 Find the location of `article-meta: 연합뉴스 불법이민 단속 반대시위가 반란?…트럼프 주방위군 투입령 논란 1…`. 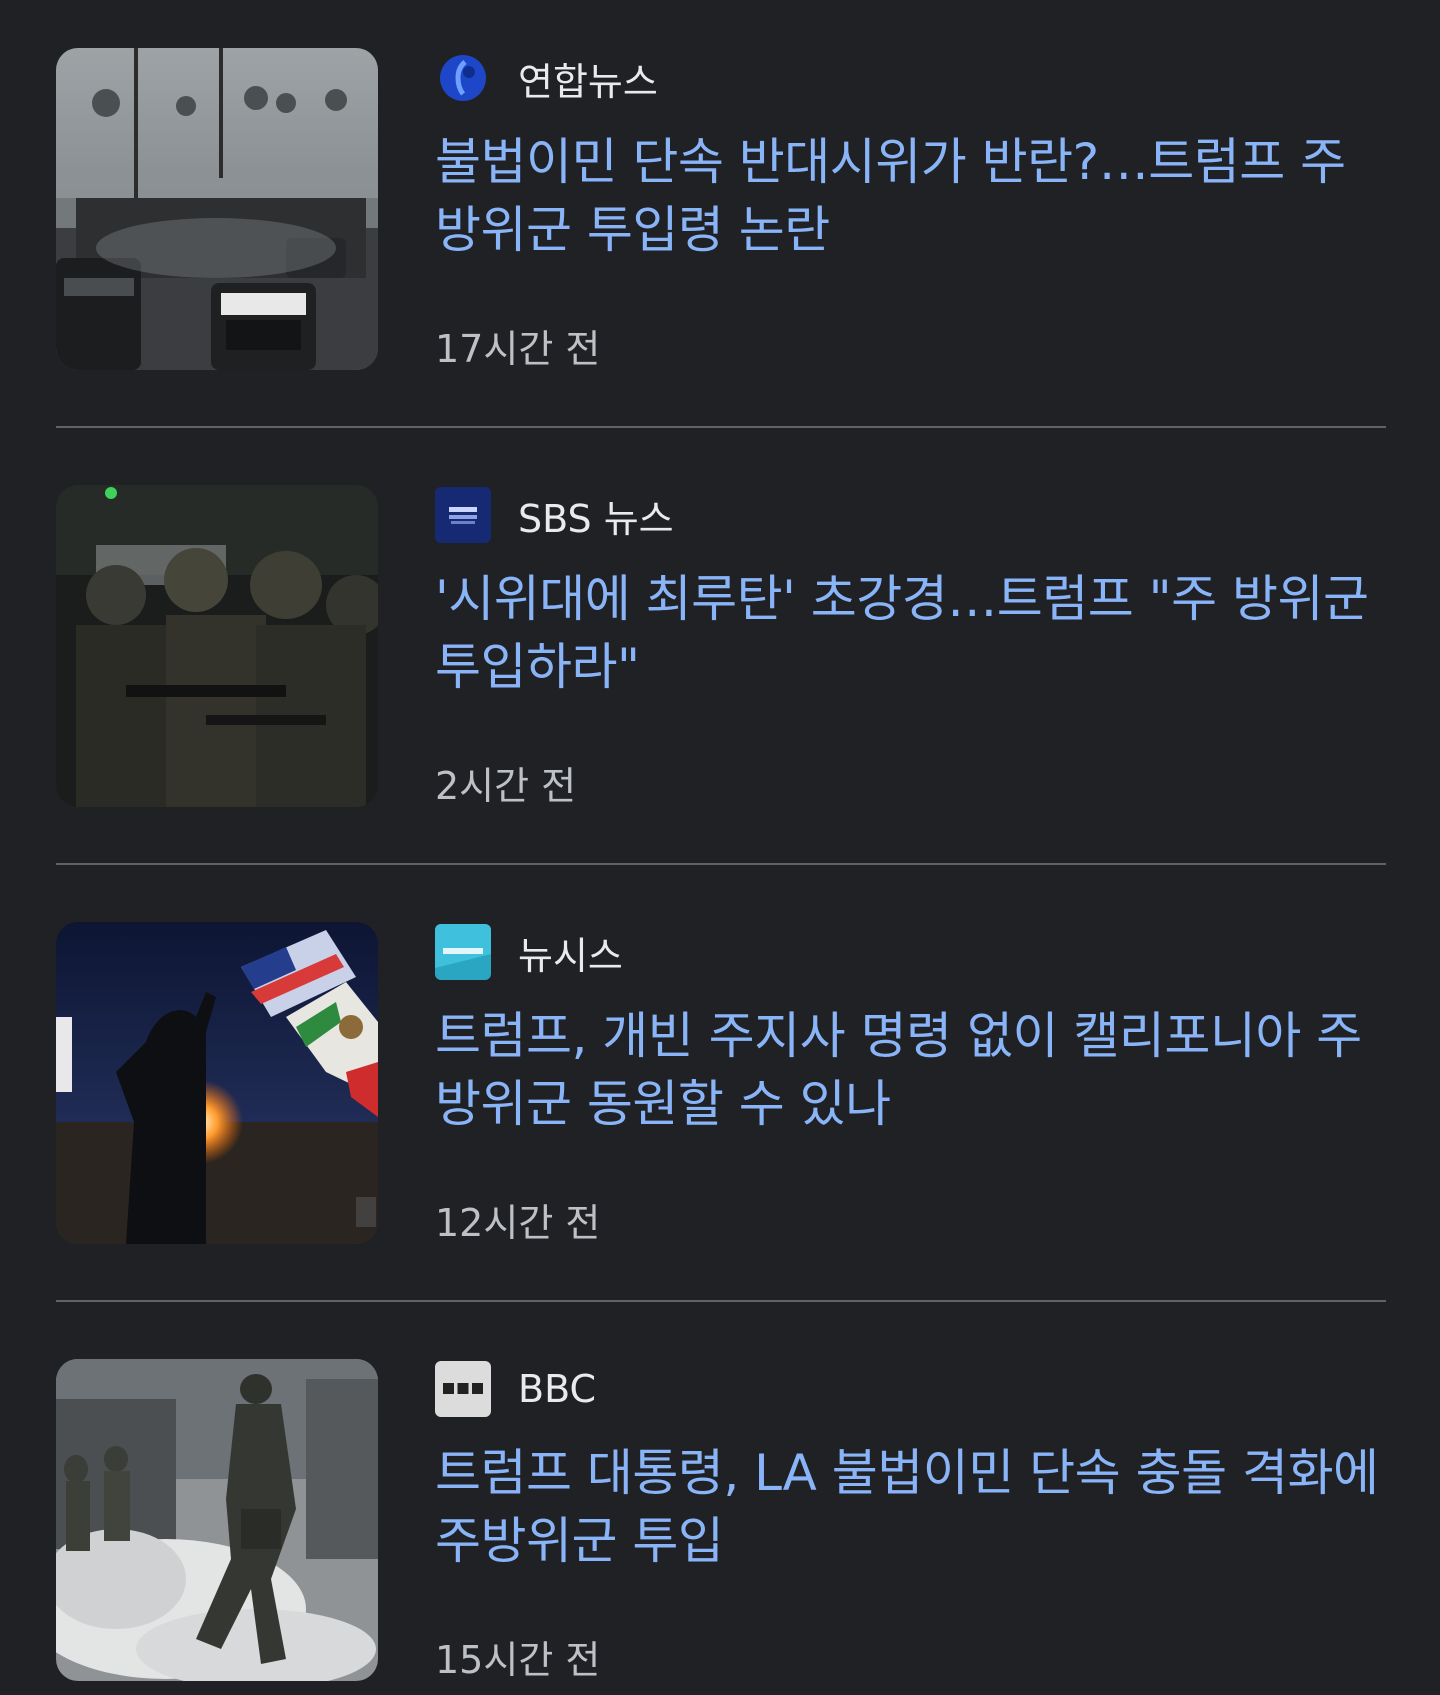

article-meta: 연합뉴스 불법이민 단속 반대시위가 반란?…트럼프 주방위군 투입령 논란 1… is located at coordinates (910, 209).